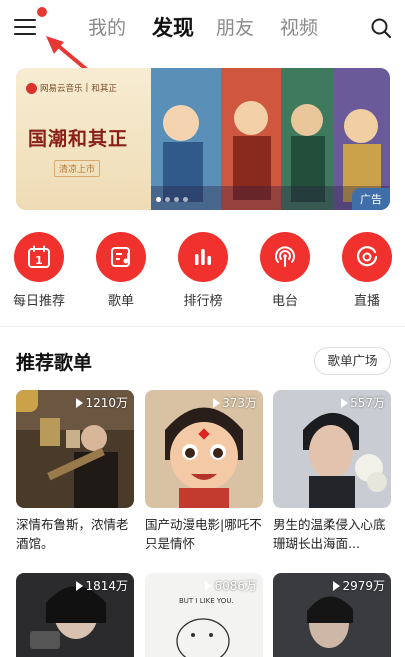  Describe the element at coordinates (38, 301) in the screenshot. I see `shortcut-daily-label: 每日推荐` at that location.